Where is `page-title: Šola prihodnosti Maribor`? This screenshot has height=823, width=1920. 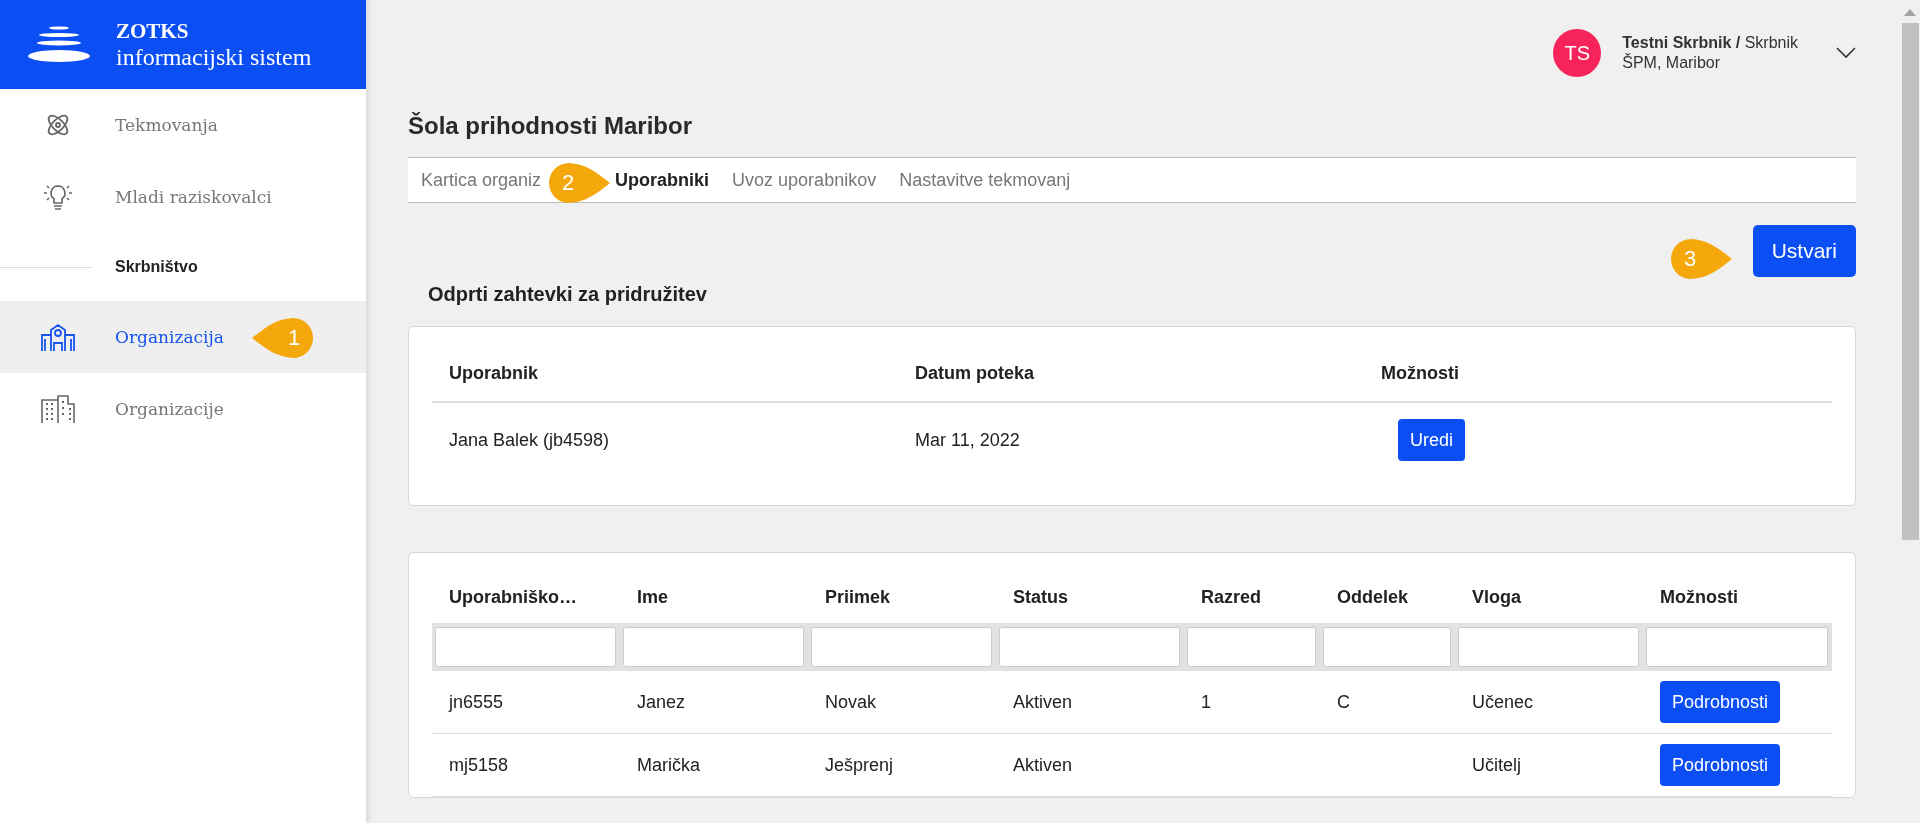 page-title: Šola prihodnosti Maribor is located at coordinates (550, 126).